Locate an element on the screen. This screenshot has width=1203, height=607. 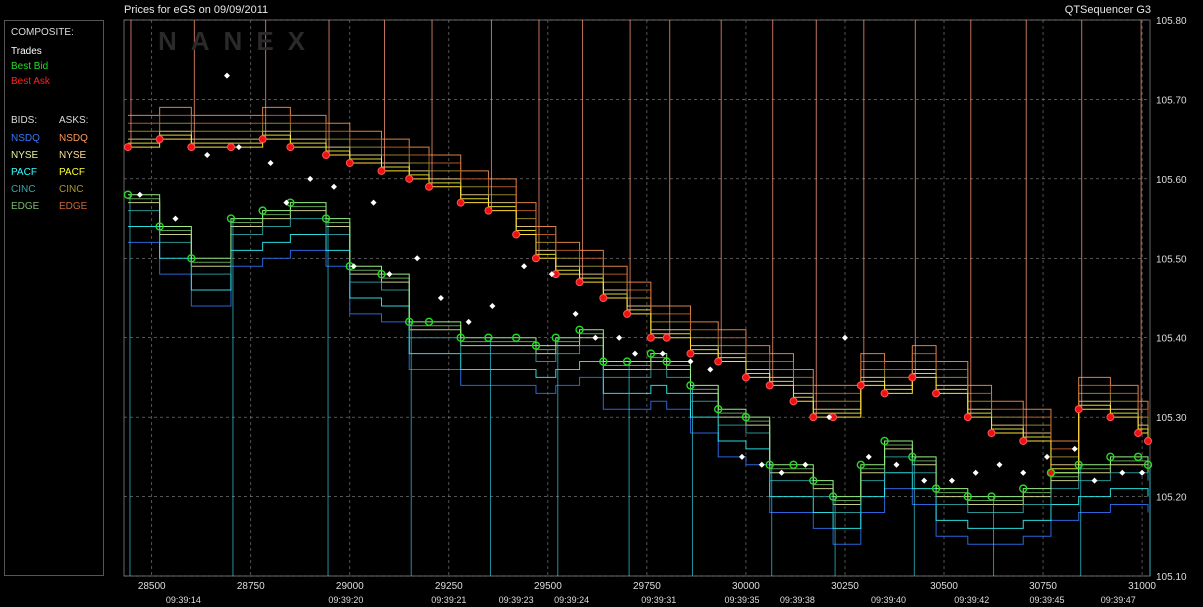
legend-ask-edge: EDGE is located at coordinates (73, 206).